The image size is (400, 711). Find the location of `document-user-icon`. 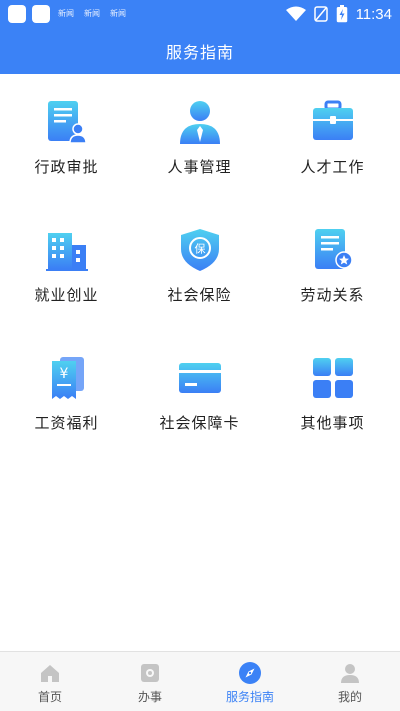

document-user-icon is located at coordinates (67, 122).